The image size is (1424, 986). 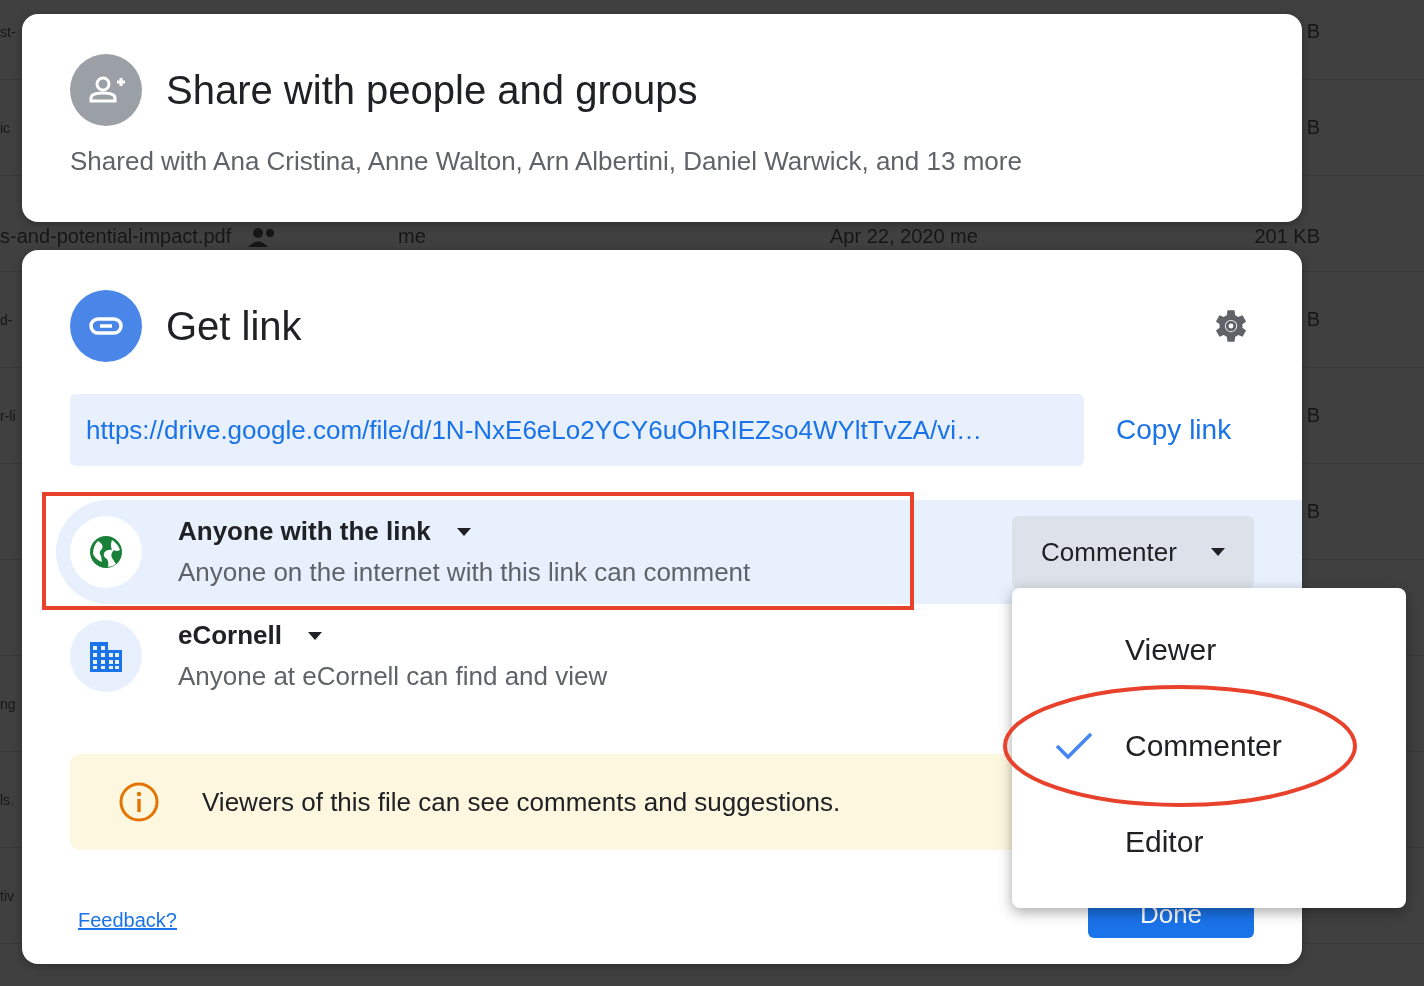 What do you see at coordinates (106, 552) in the screenshot?
I see `globe-icon` at bounding box center [106, 552].